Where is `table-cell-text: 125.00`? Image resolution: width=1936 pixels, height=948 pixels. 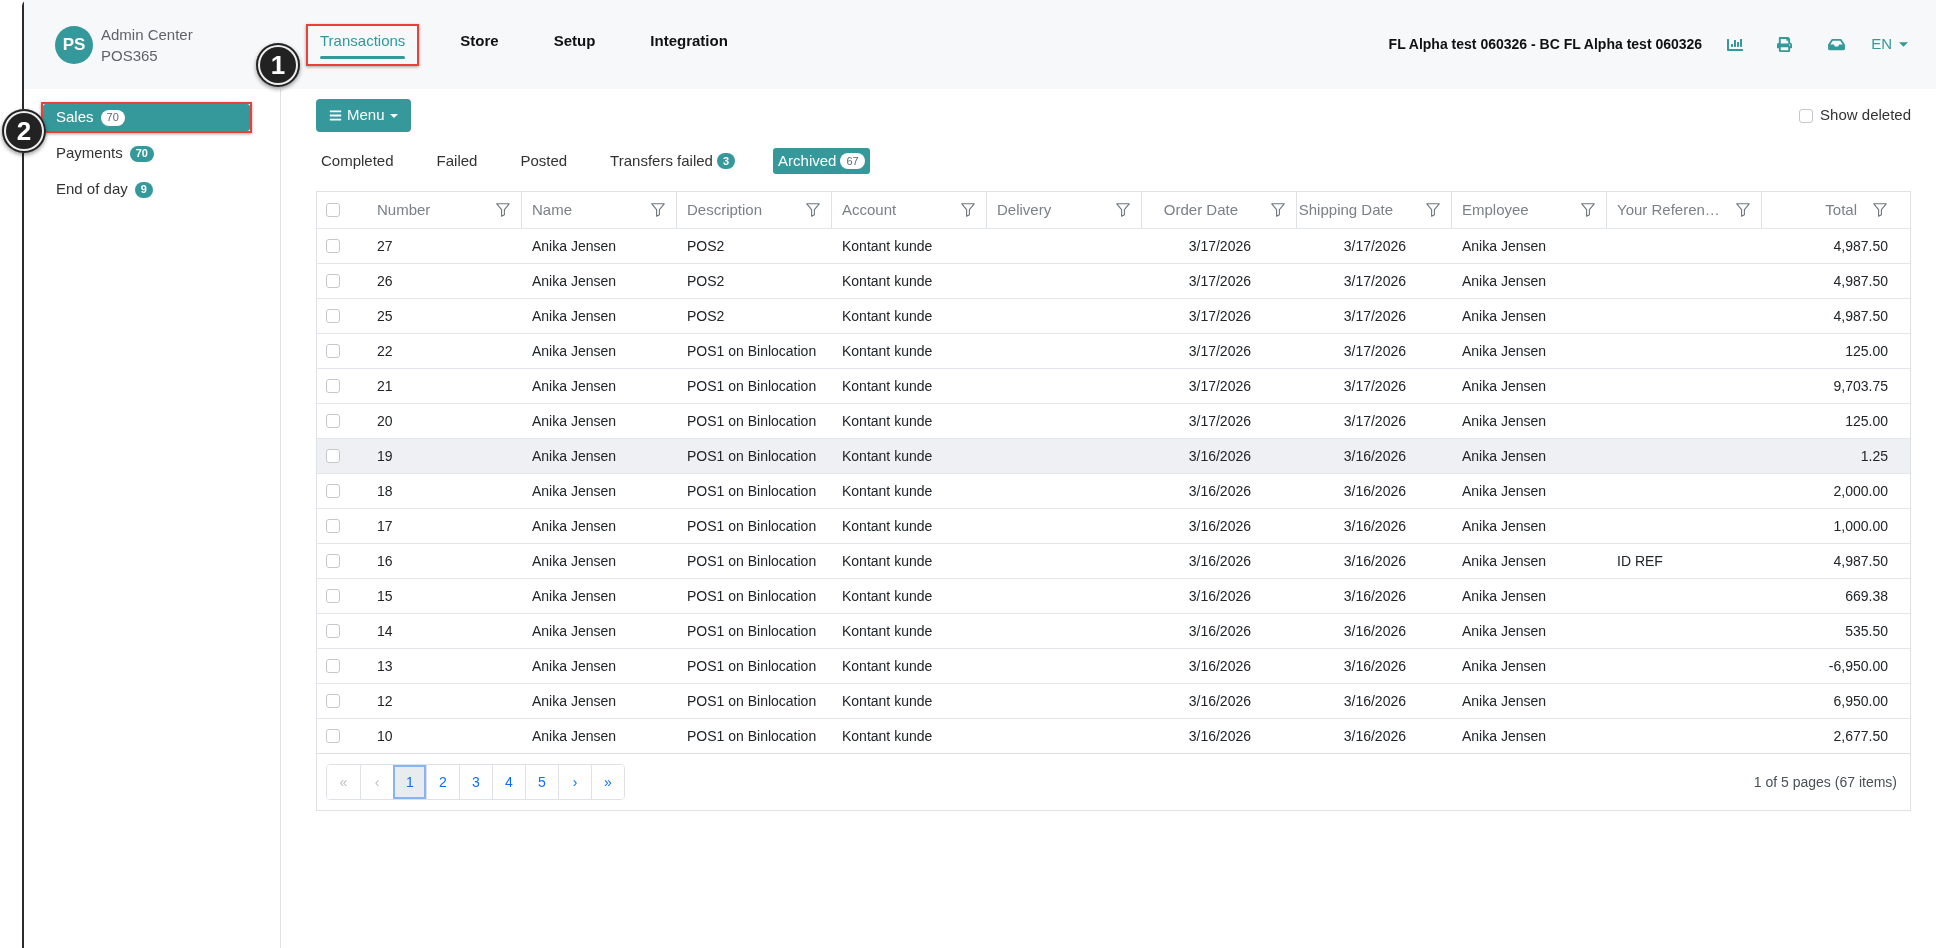
table-cell-text: 125.00 is located at coordinates (1866, 421).